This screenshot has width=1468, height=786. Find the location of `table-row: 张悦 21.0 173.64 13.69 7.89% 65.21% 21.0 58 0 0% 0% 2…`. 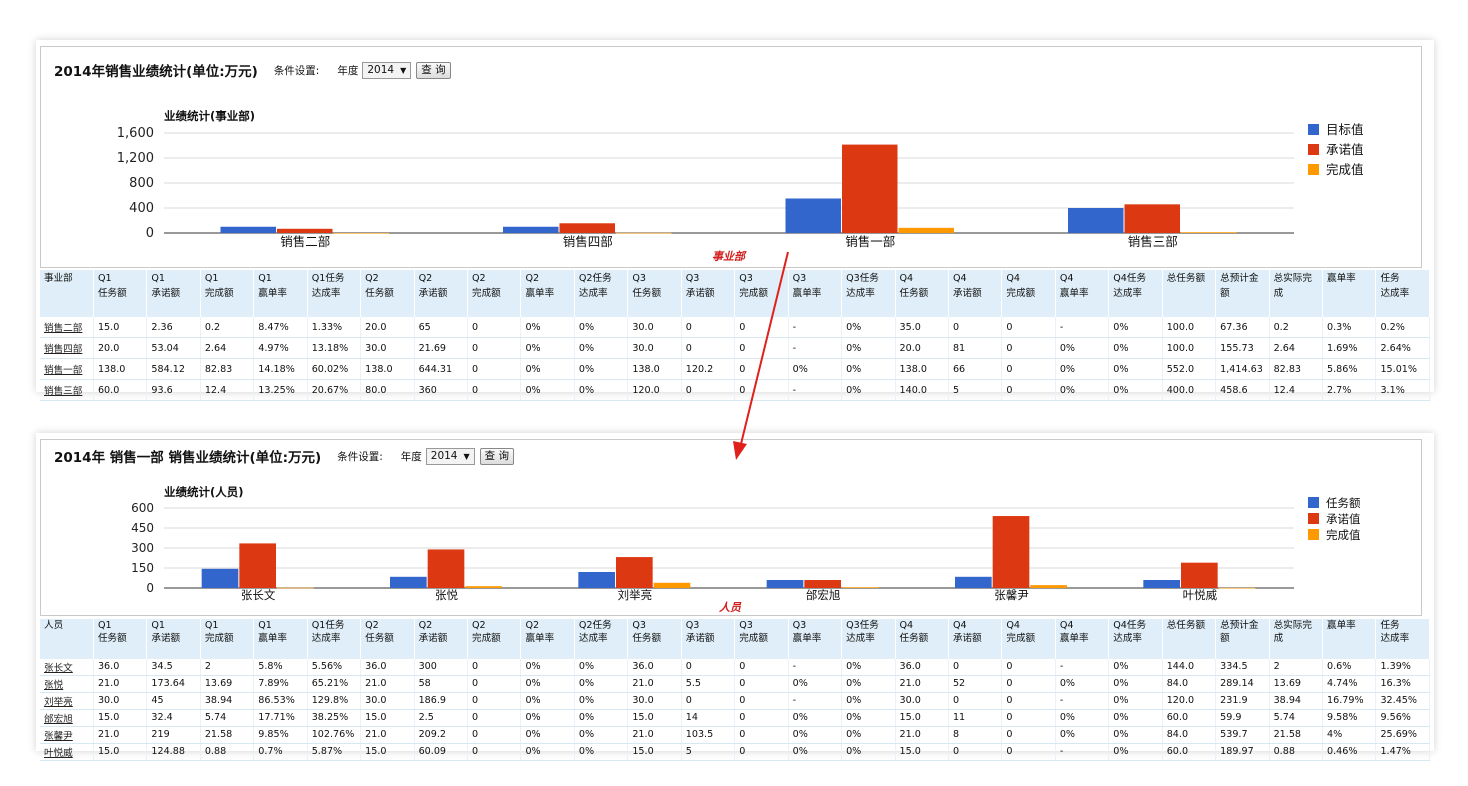

table-row: 张悦 21.0 173.64 13.69 7.89% 65.21% 21.0 58 0 0% 0% 2… is located at coordinates (735, 684).